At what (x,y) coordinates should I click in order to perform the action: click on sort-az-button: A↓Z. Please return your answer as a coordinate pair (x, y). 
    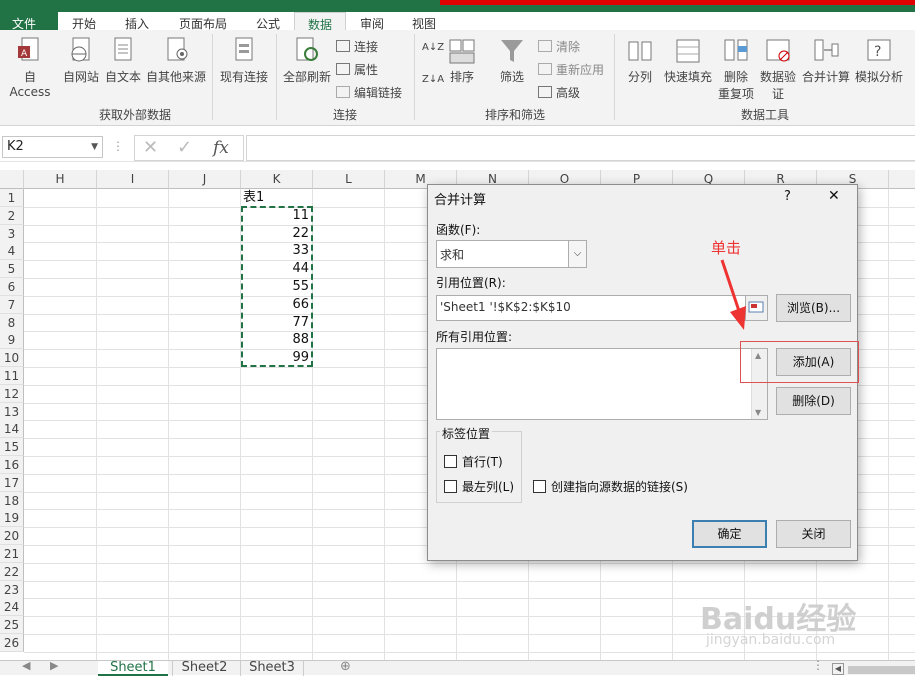
    Looking at the image, I should click on (433, 47).